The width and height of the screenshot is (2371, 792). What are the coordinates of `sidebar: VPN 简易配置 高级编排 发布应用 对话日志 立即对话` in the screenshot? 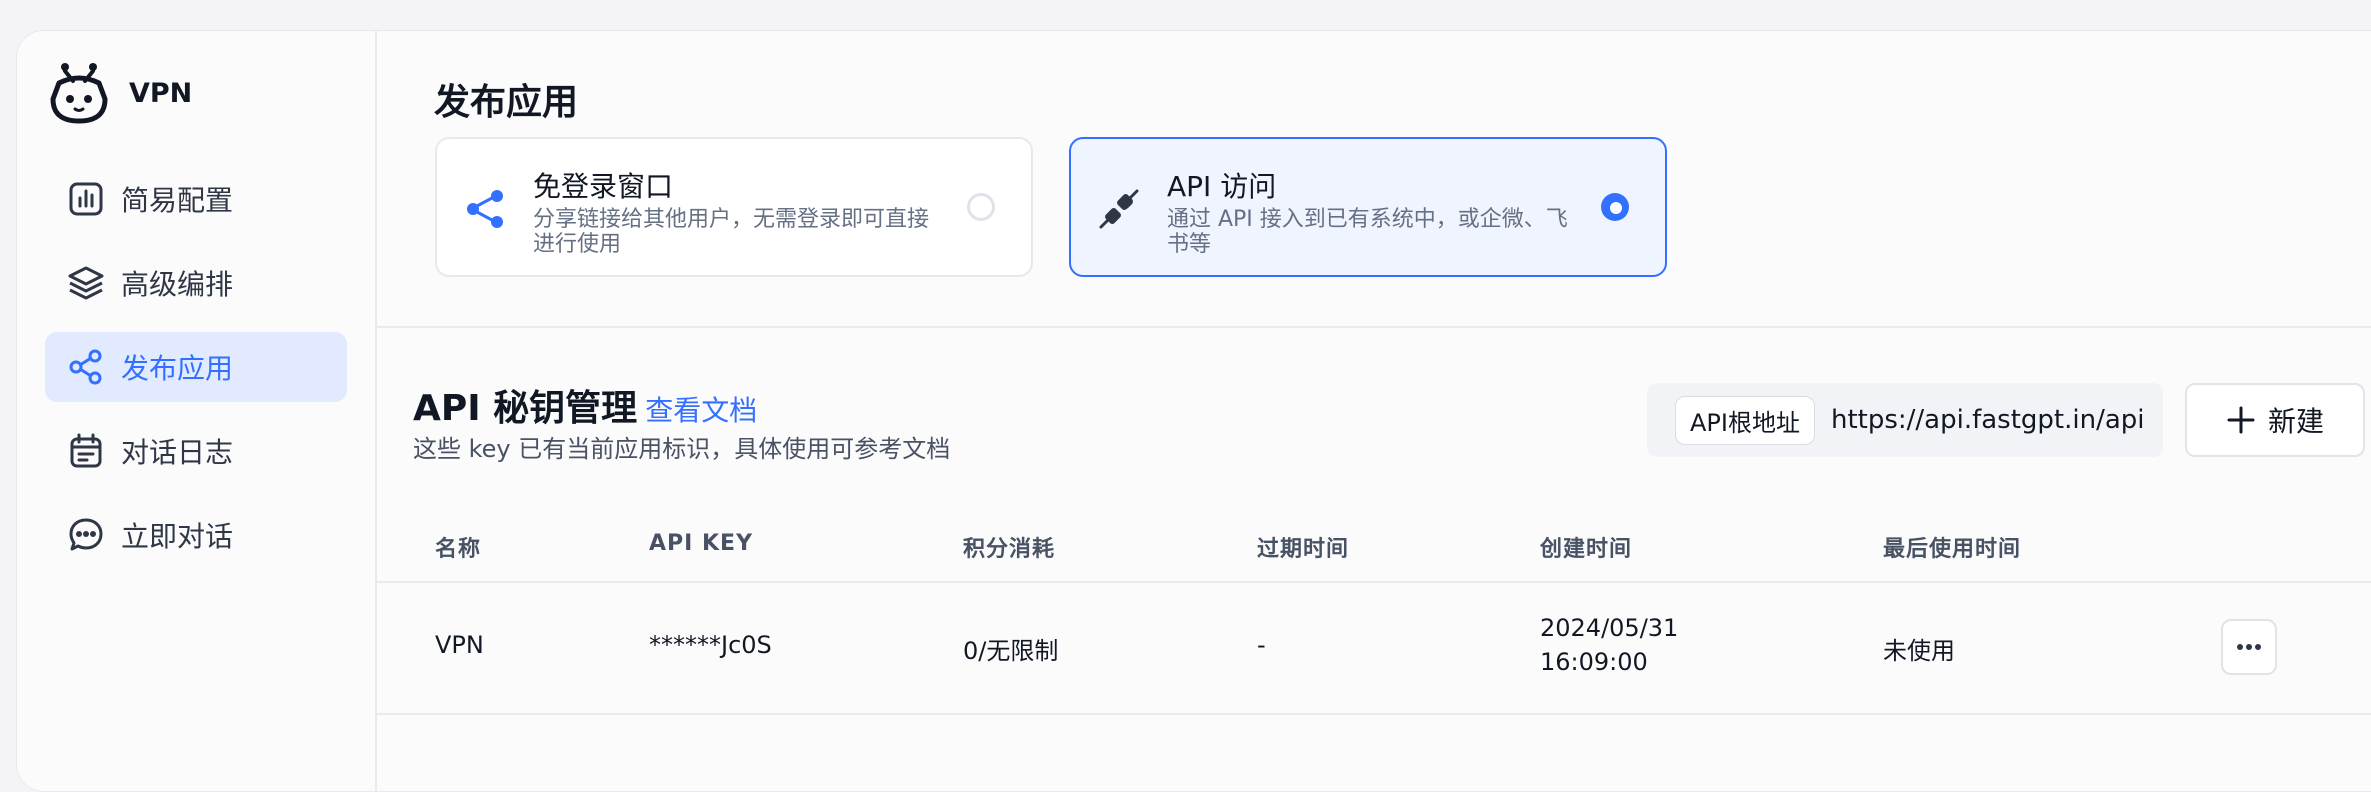 It's located at (197, 411).